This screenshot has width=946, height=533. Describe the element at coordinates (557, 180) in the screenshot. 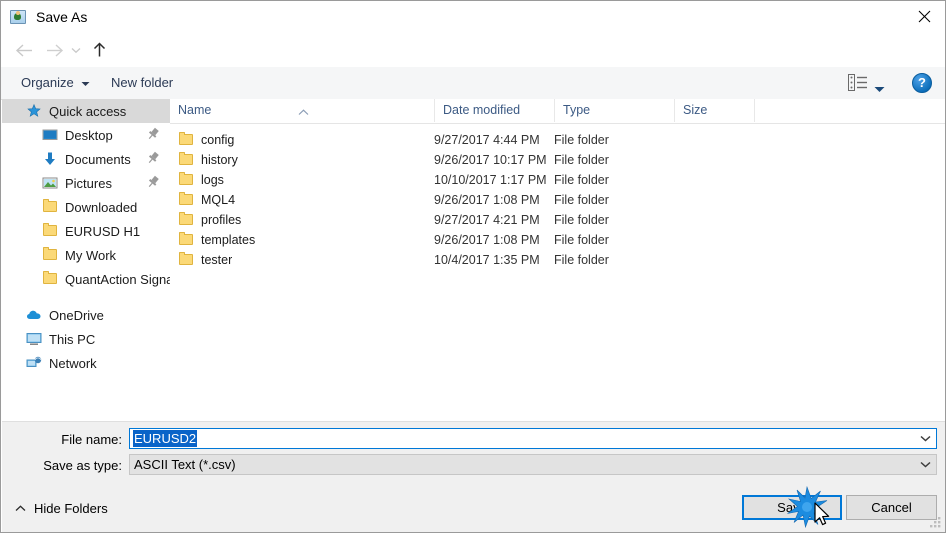

I see `table-row: logs 10/10/2017 1:17 PM File folder` at that location.